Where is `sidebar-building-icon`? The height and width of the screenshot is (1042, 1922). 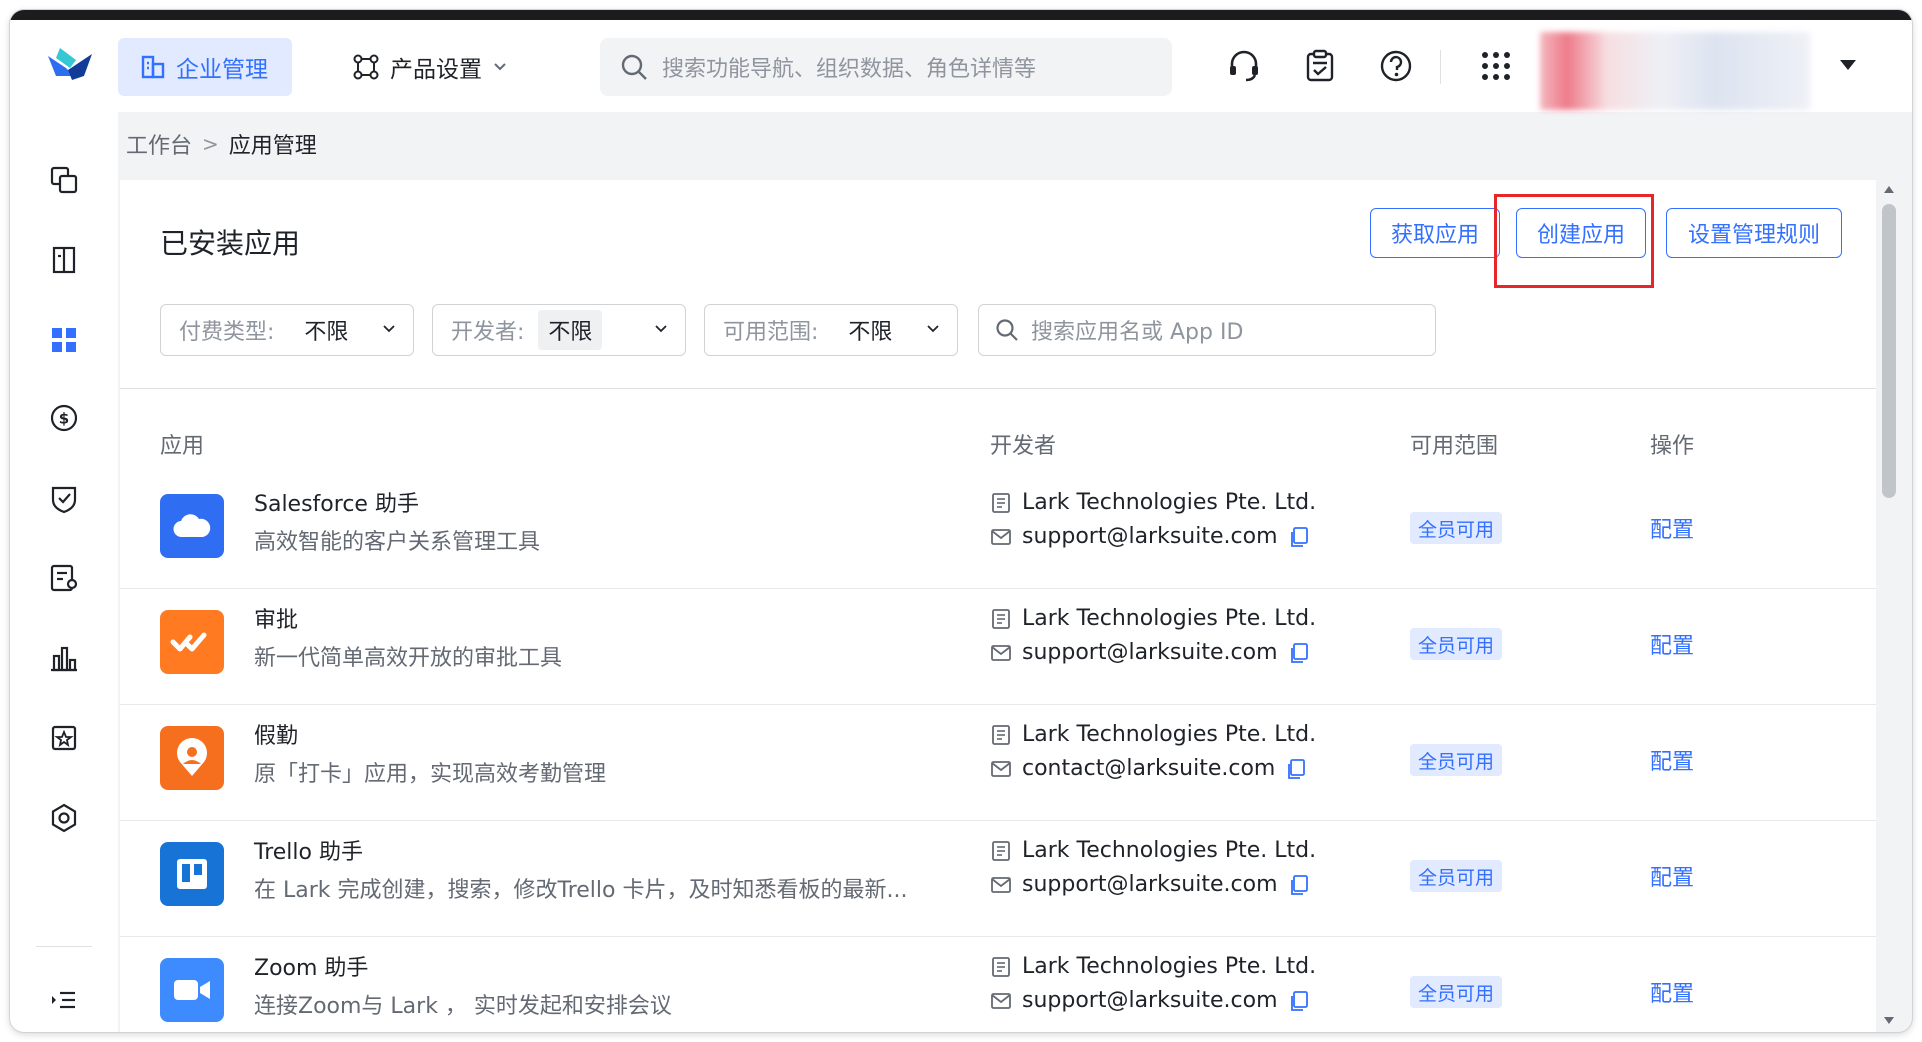
sidebar-building-icon is located at coordinates (64, 260).